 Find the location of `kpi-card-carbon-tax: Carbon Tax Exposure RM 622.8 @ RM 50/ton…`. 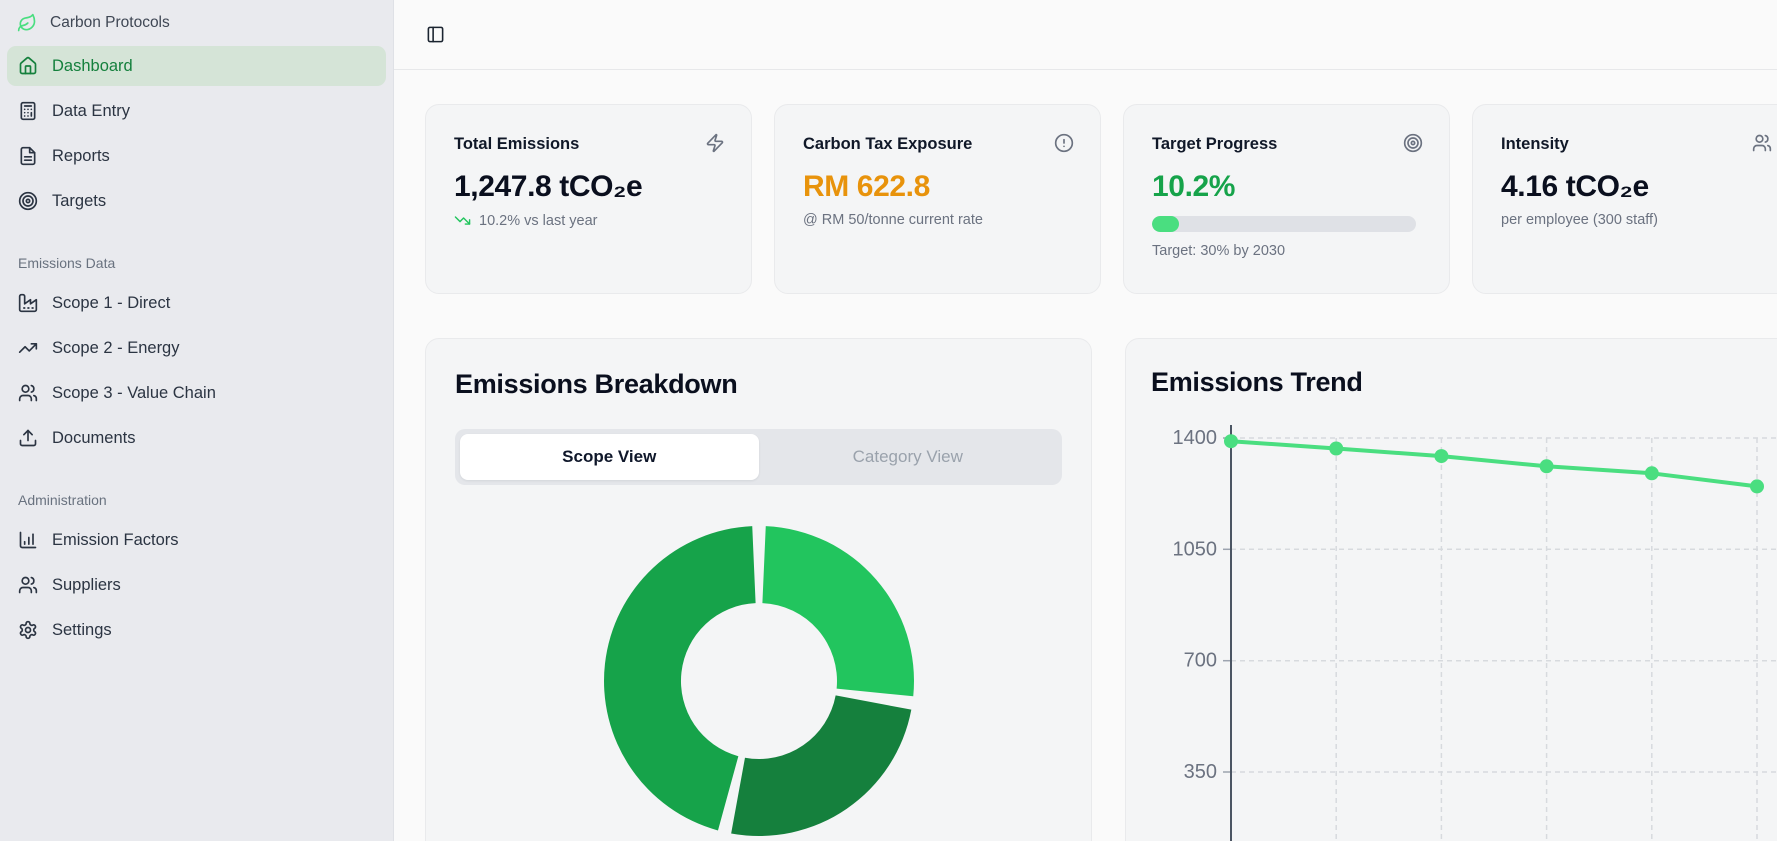

kpi-card-carbon-tax: Carbon Tax Exposure RM 622.8 @ RM 50/ton… is located at coordinates (937, 199).